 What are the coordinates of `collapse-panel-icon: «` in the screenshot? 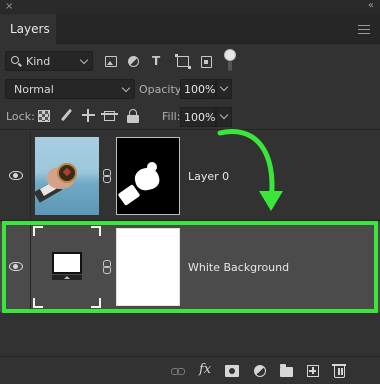 It's located at (371, 5).